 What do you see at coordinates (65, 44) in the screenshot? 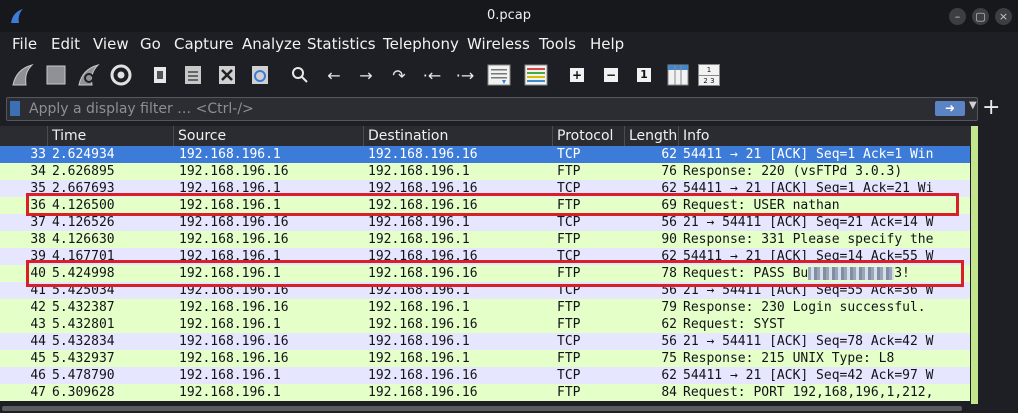
I see `menu-edit: Edit` at bounding box center [65, 44].